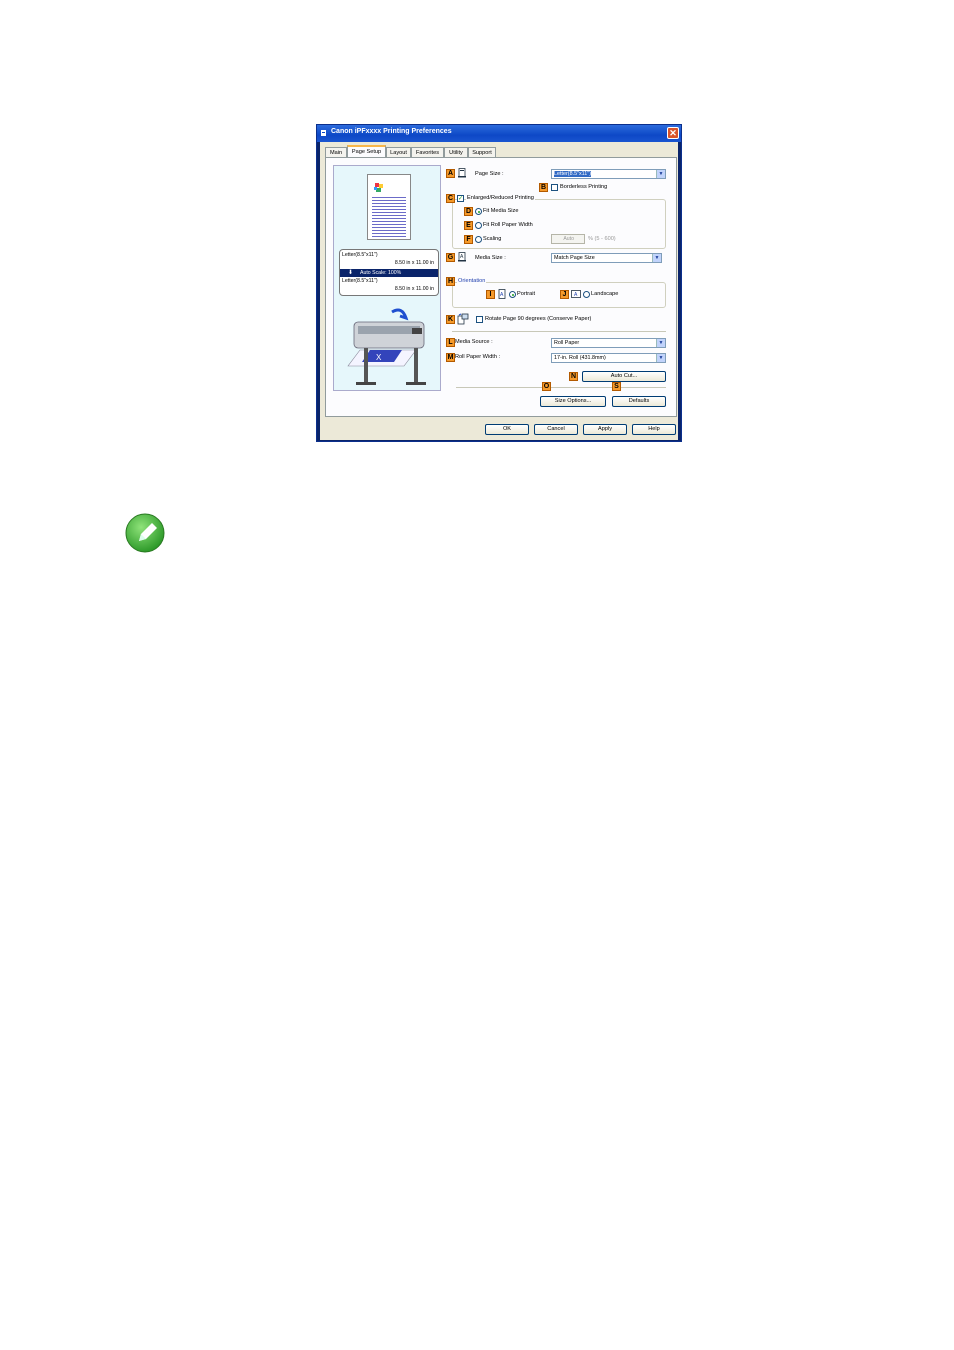 This screenshot has height=1350, width=954. Describe the element at coordinates (556, 429) in the screenshot. I see `cancel-button: Cancel` at that location.